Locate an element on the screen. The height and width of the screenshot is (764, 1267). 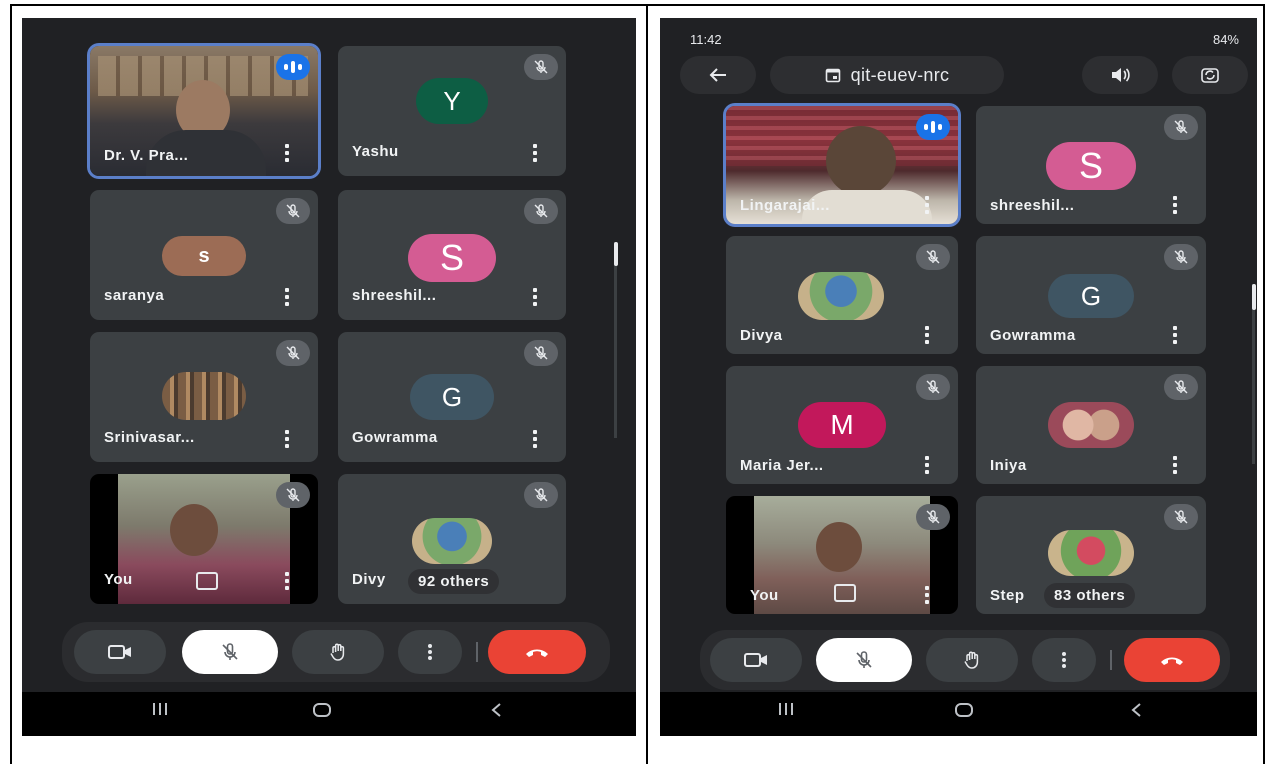
participant-tile: Divya is located at coordinates (842, 295).